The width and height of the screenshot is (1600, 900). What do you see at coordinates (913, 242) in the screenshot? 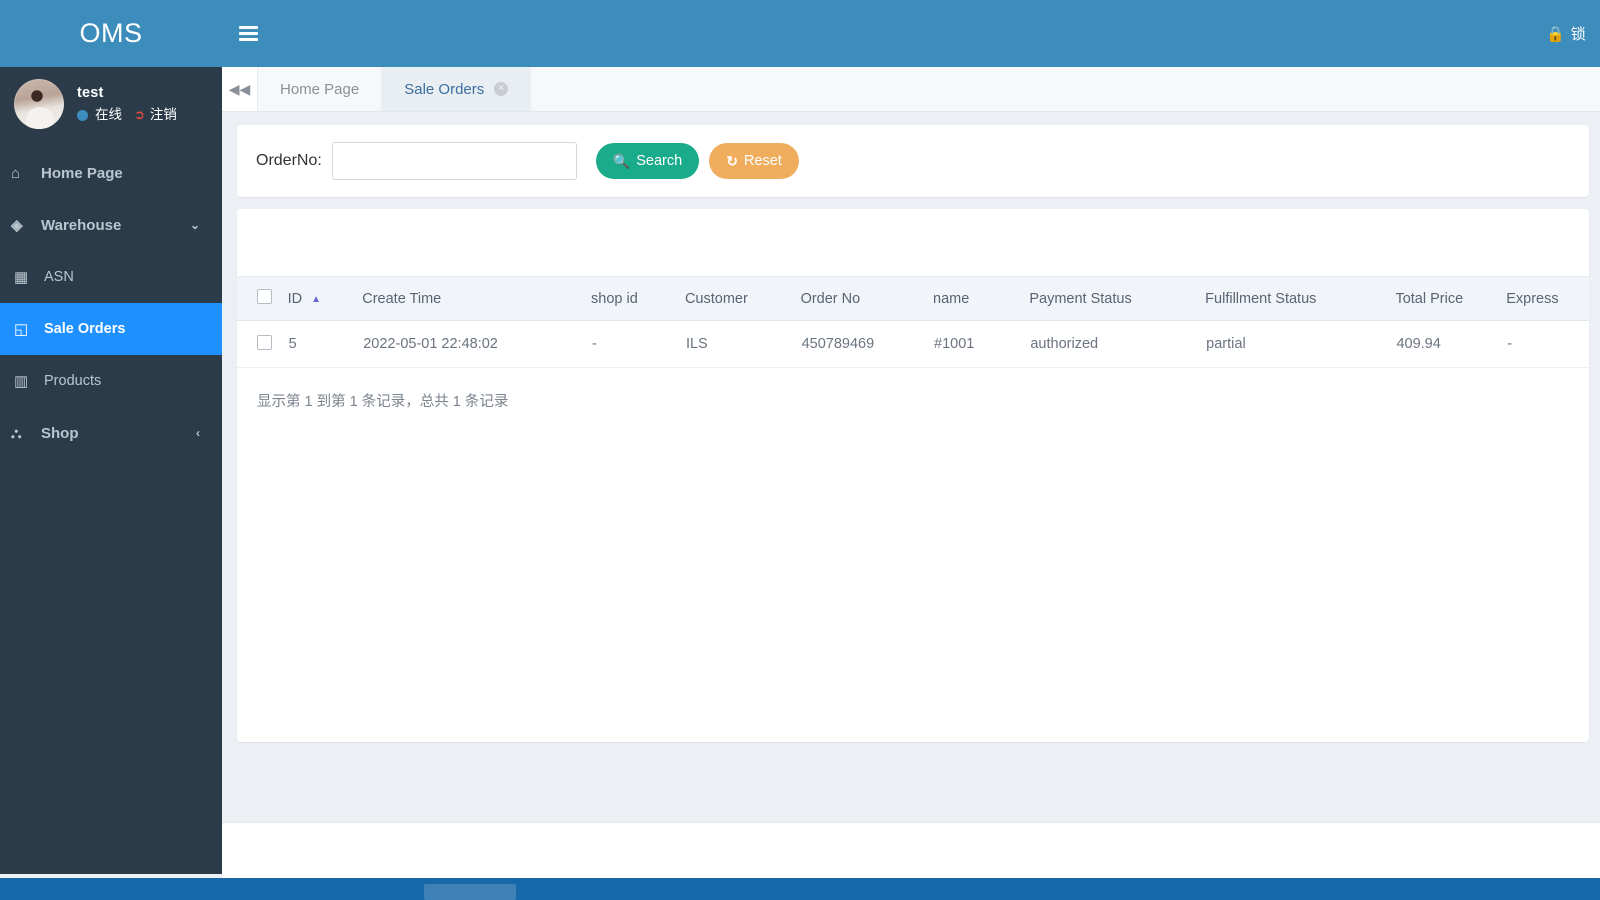
I see `table-toolbar` at bounding box center [913, 242].